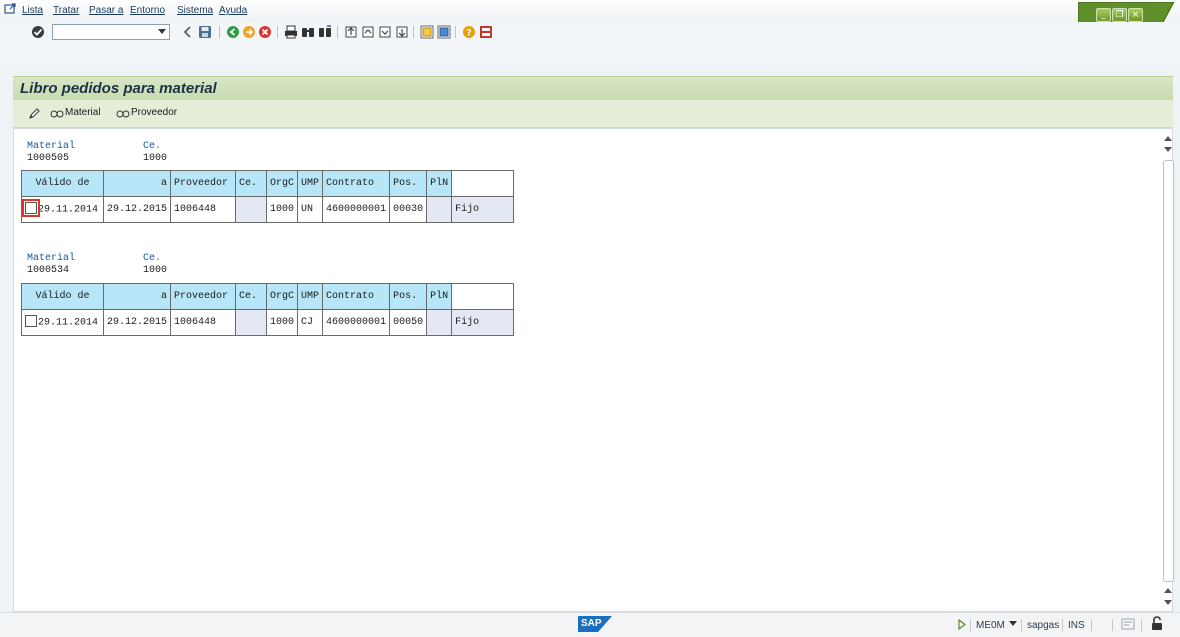  Describe the element at coordinates (68, 210) in the screenshot. I see `valid-from-value: 29.11.2014` at that location.